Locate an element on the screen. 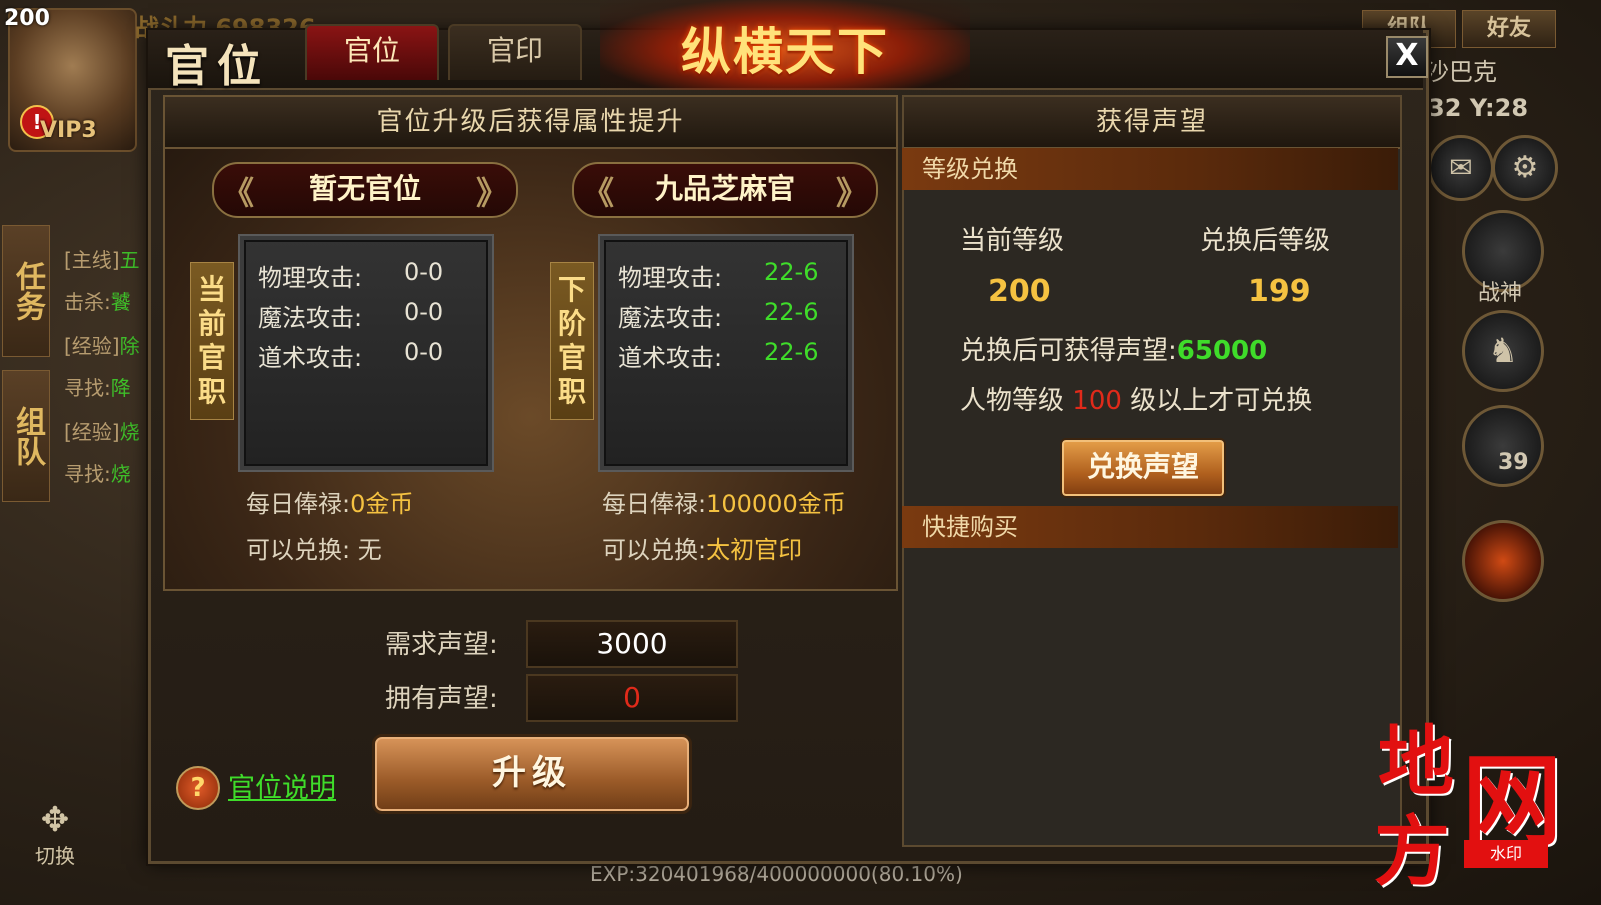 This screenshot has height=905, width=1601. next-rank-plate: 《 九品芝麻官 》 is located at coordinates (725, 190).